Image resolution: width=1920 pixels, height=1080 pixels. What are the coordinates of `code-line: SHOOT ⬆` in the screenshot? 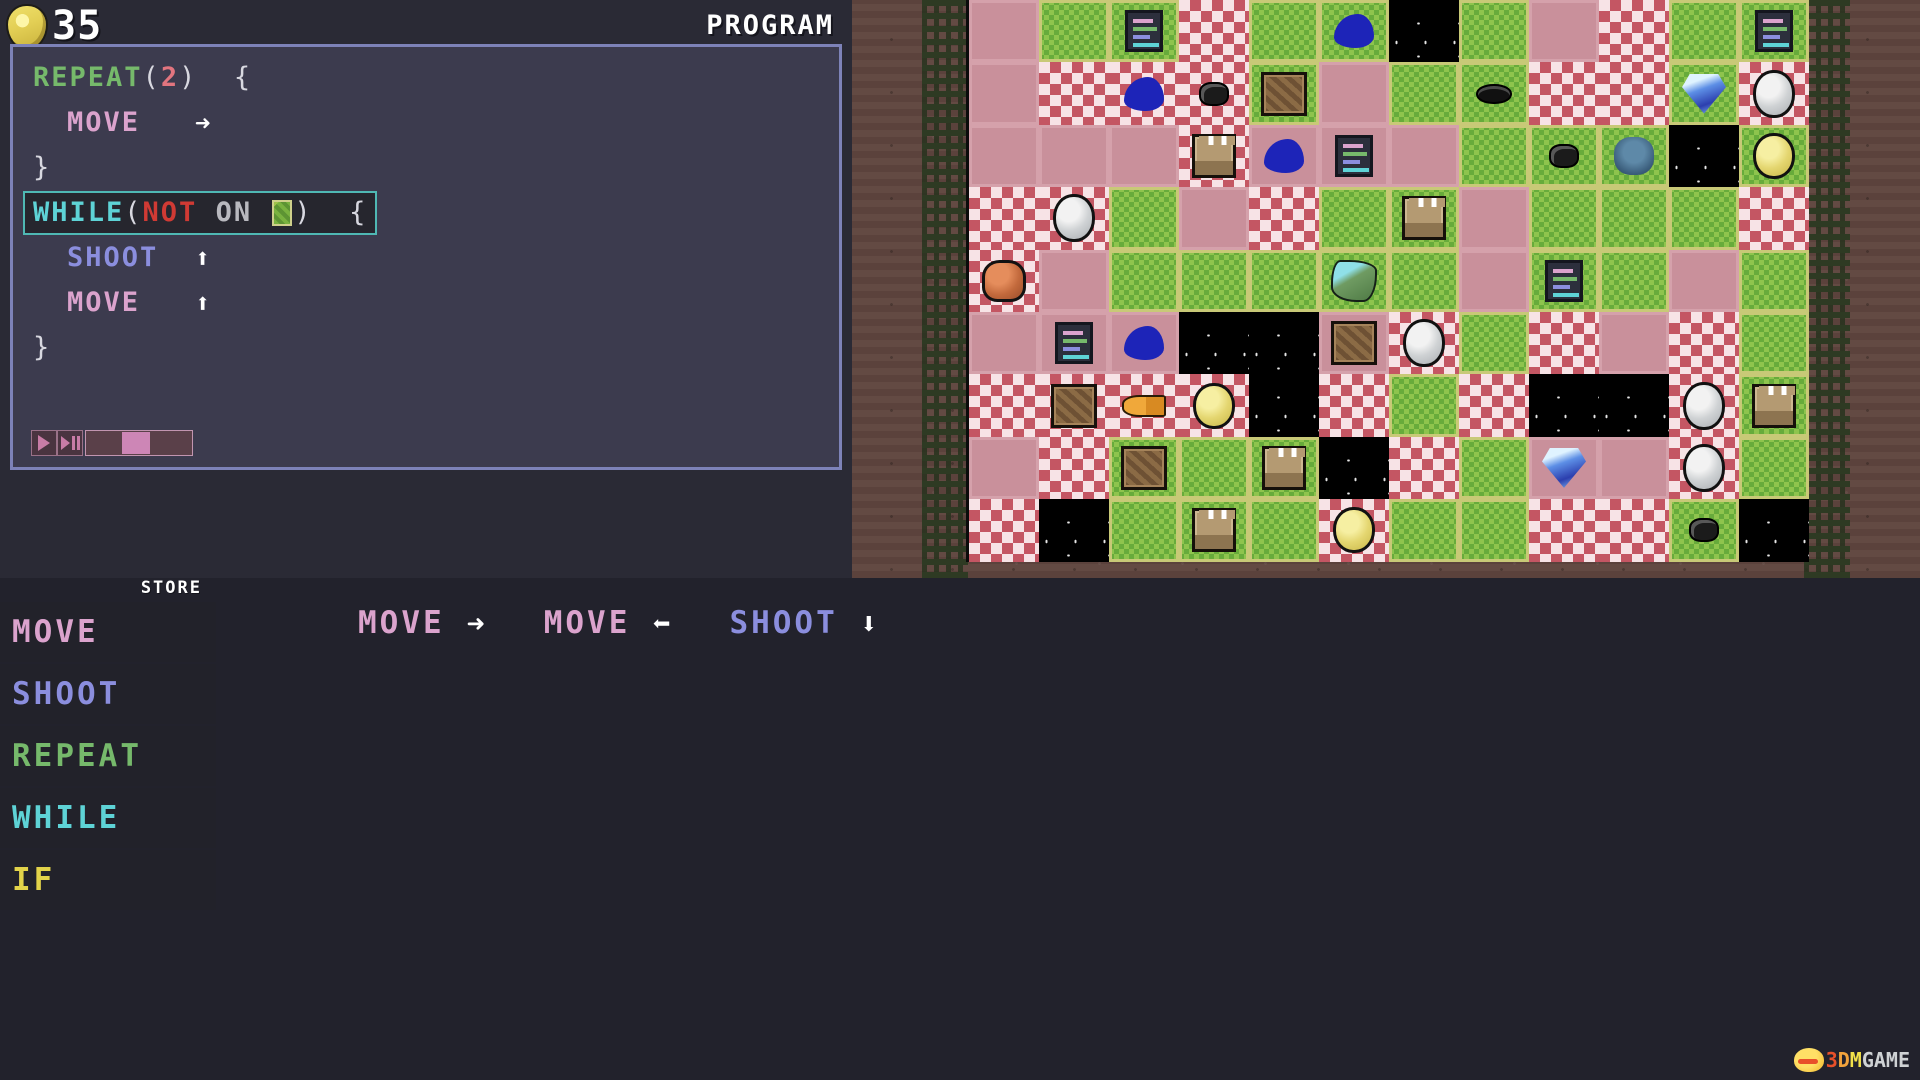 It's located at (426, 257).